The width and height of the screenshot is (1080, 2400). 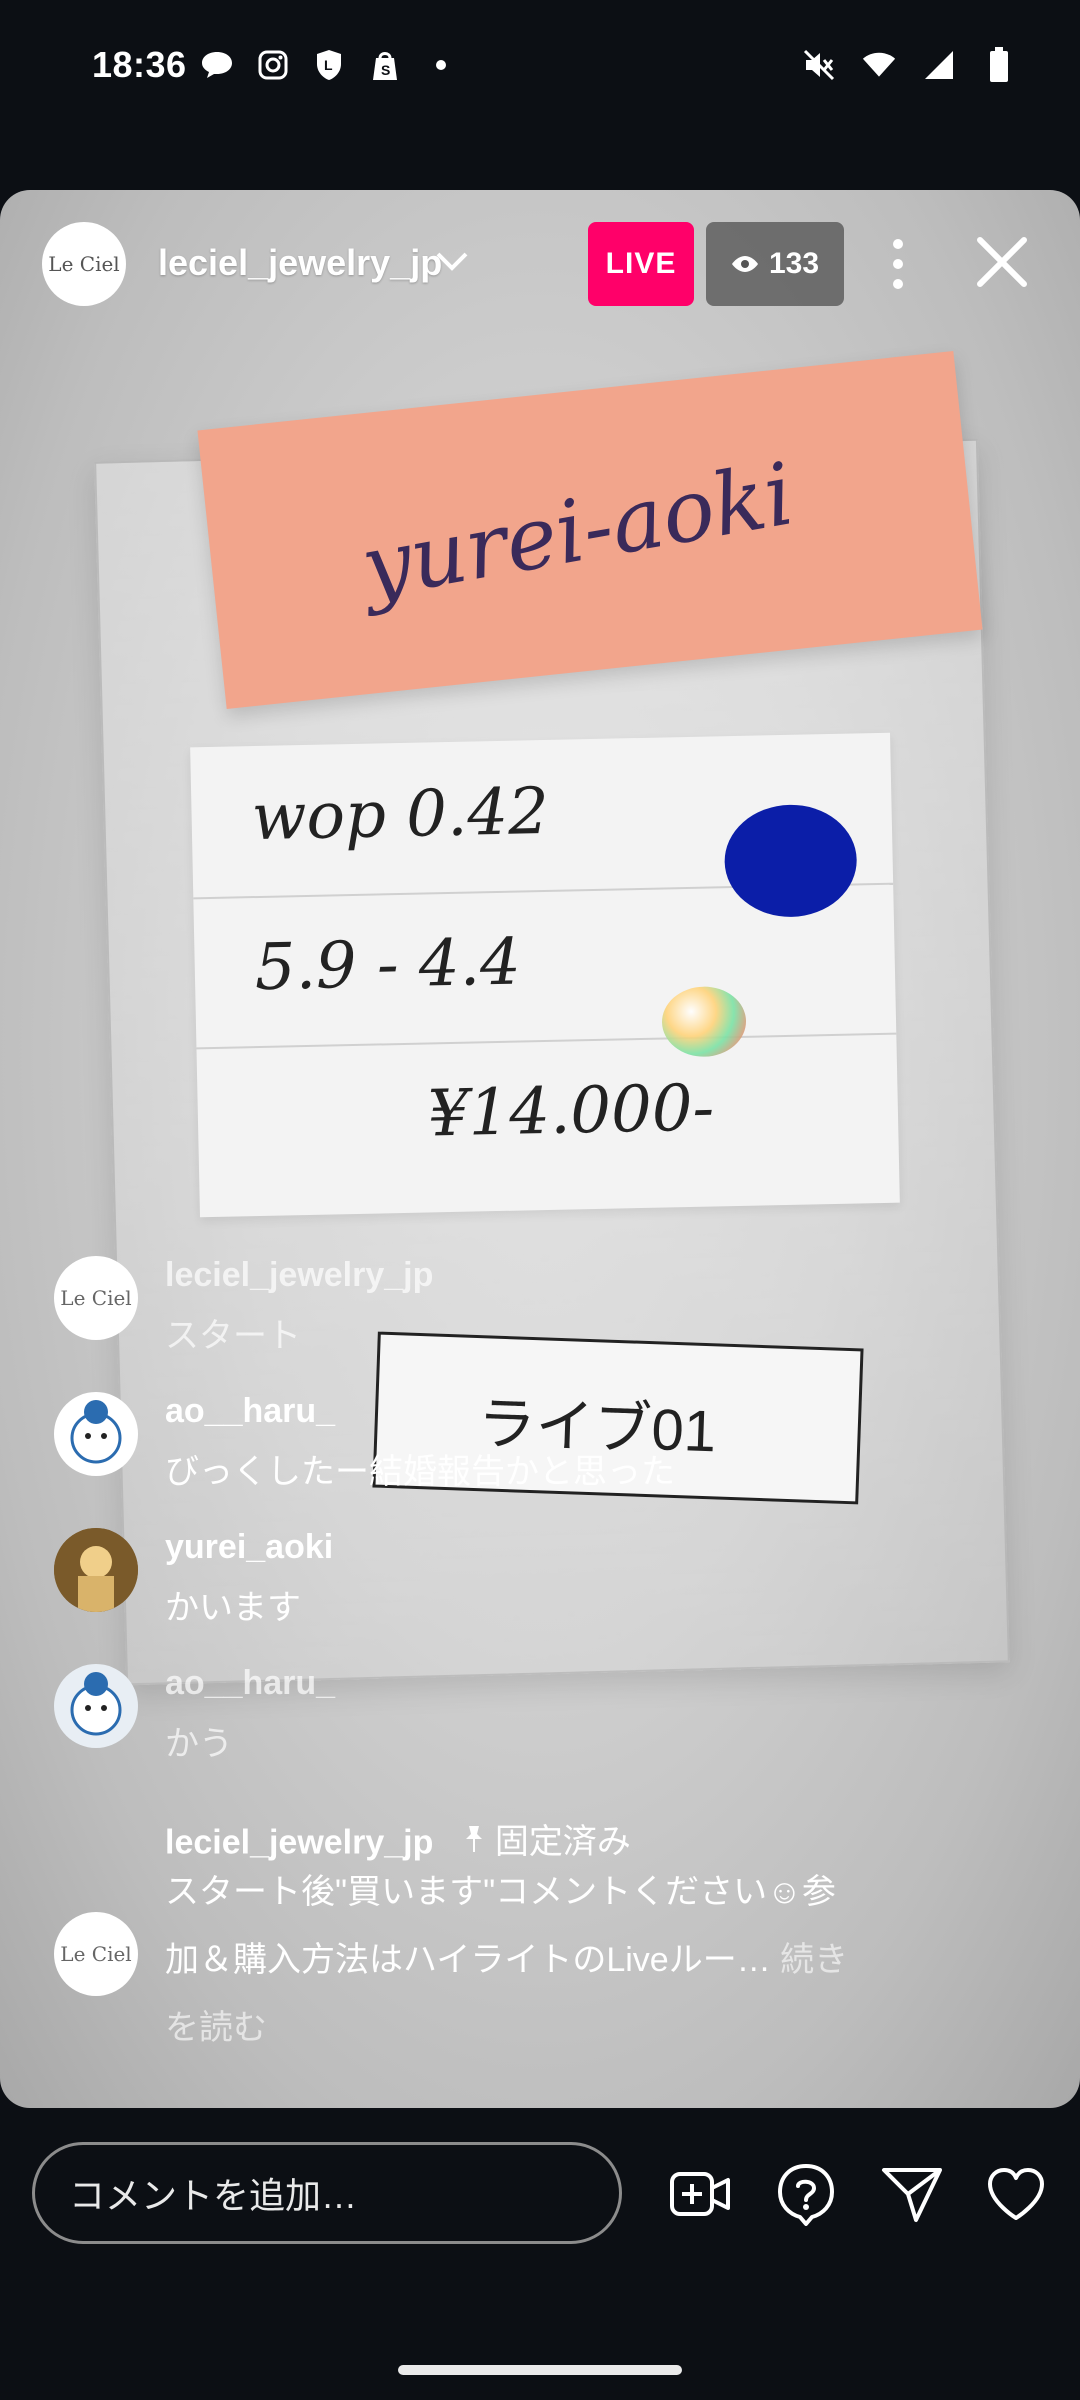 I want to click on status-left-icons: L S, so click(x=329, y=65).